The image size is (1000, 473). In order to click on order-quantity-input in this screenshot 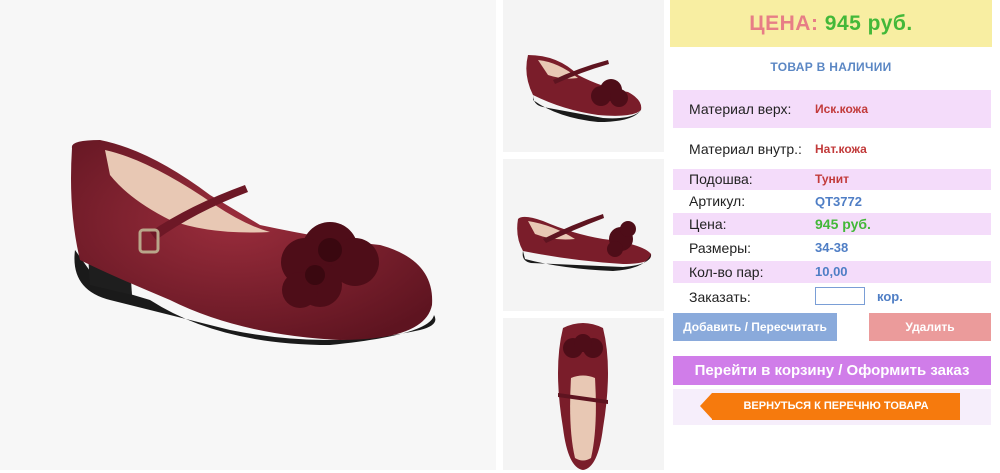, I will do `click(840, 296)`.